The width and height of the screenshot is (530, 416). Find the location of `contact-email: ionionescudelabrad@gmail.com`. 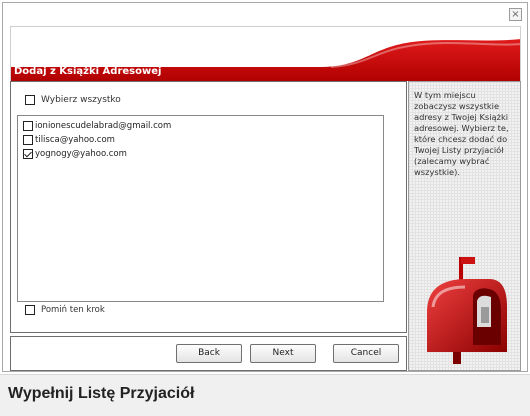

contact-email: ionionescudelabrad@gmail.com is located at coordinates (103, 126).